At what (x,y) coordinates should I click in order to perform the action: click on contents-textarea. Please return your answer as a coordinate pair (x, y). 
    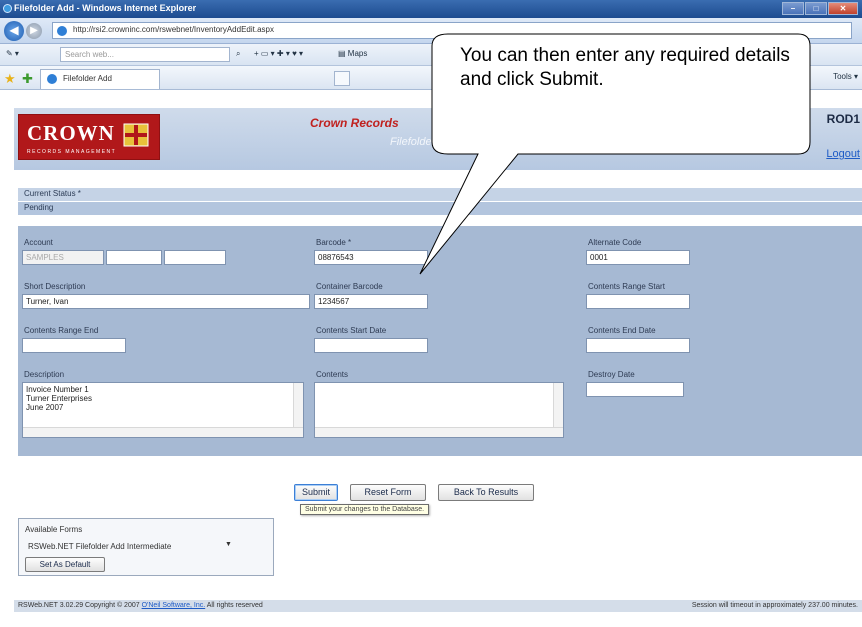
    Looking at the image, I should click on (439, 410).